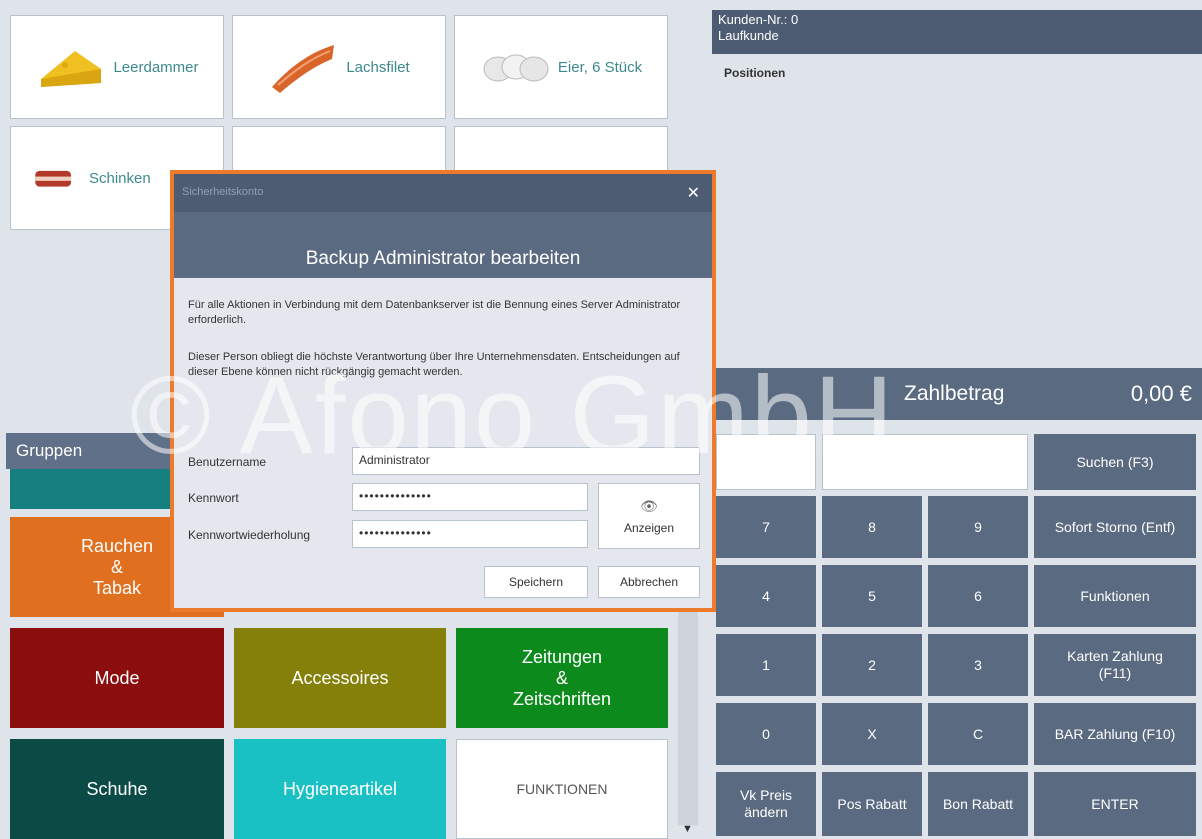 The width and height of the screenshot is (1202, 839). I want to click on enter-button: ENTER, so click(1115, 804).